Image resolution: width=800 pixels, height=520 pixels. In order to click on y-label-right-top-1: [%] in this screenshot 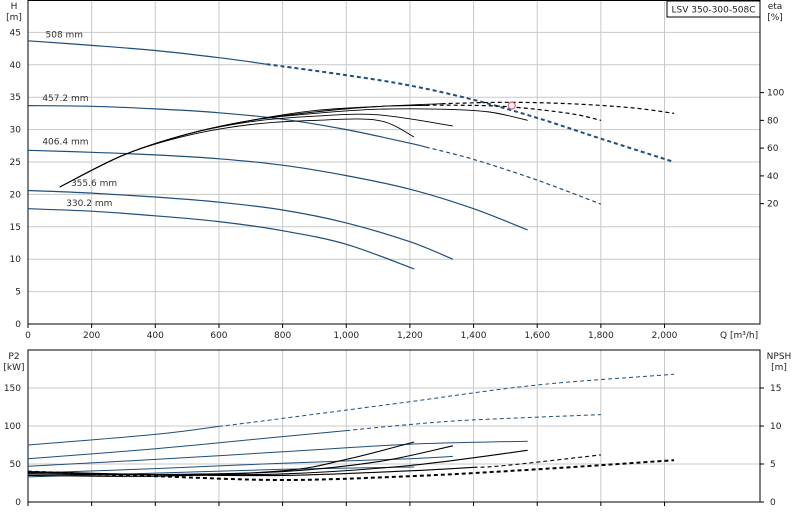, I will do `click(775, 18)`.